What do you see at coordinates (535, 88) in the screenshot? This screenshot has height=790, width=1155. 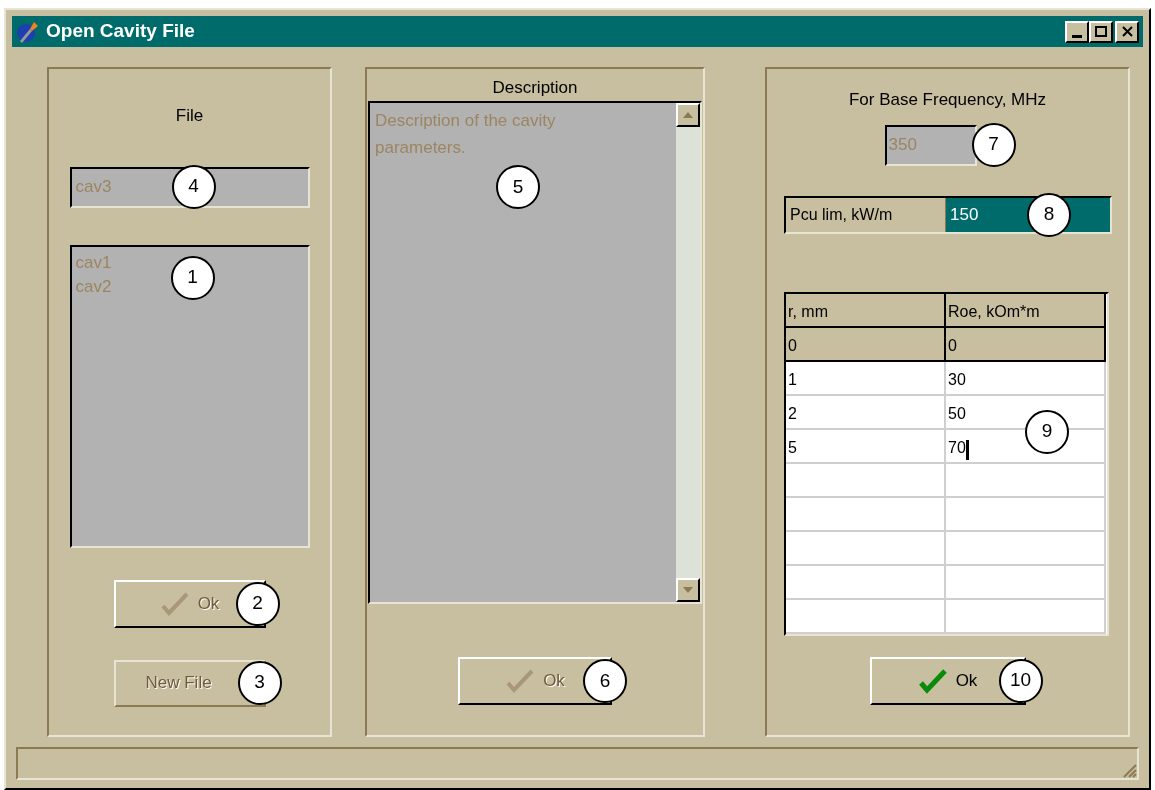 I see `description-label: Description` at bounding box center [535, 88].